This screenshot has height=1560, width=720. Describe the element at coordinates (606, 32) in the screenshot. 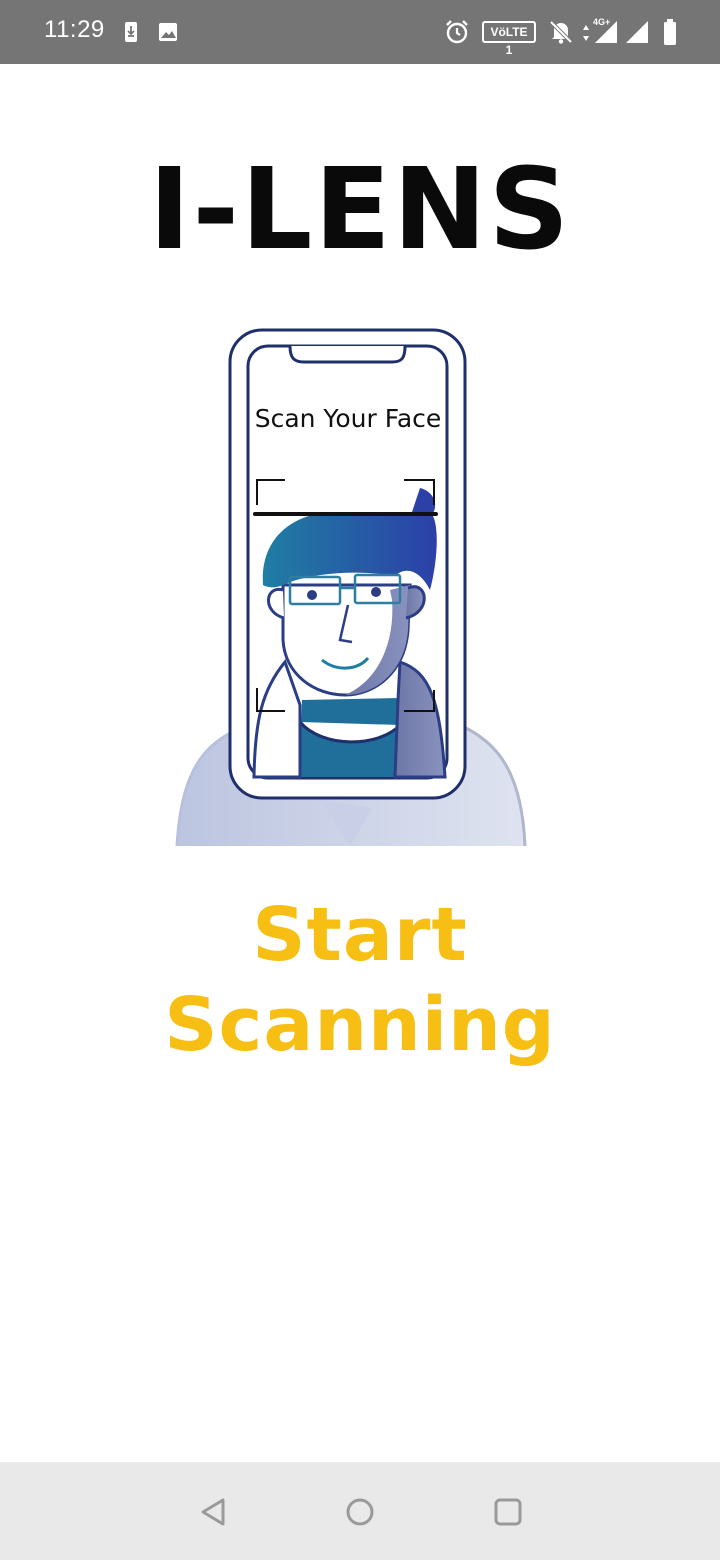

I see `signal-4g-icon` at that location.